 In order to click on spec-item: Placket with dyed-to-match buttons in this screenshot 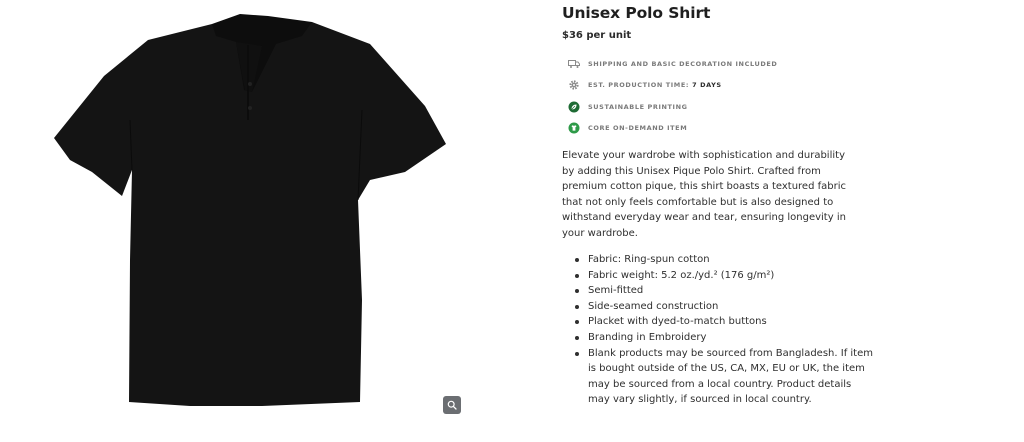, I will do `click(724, 322)`.